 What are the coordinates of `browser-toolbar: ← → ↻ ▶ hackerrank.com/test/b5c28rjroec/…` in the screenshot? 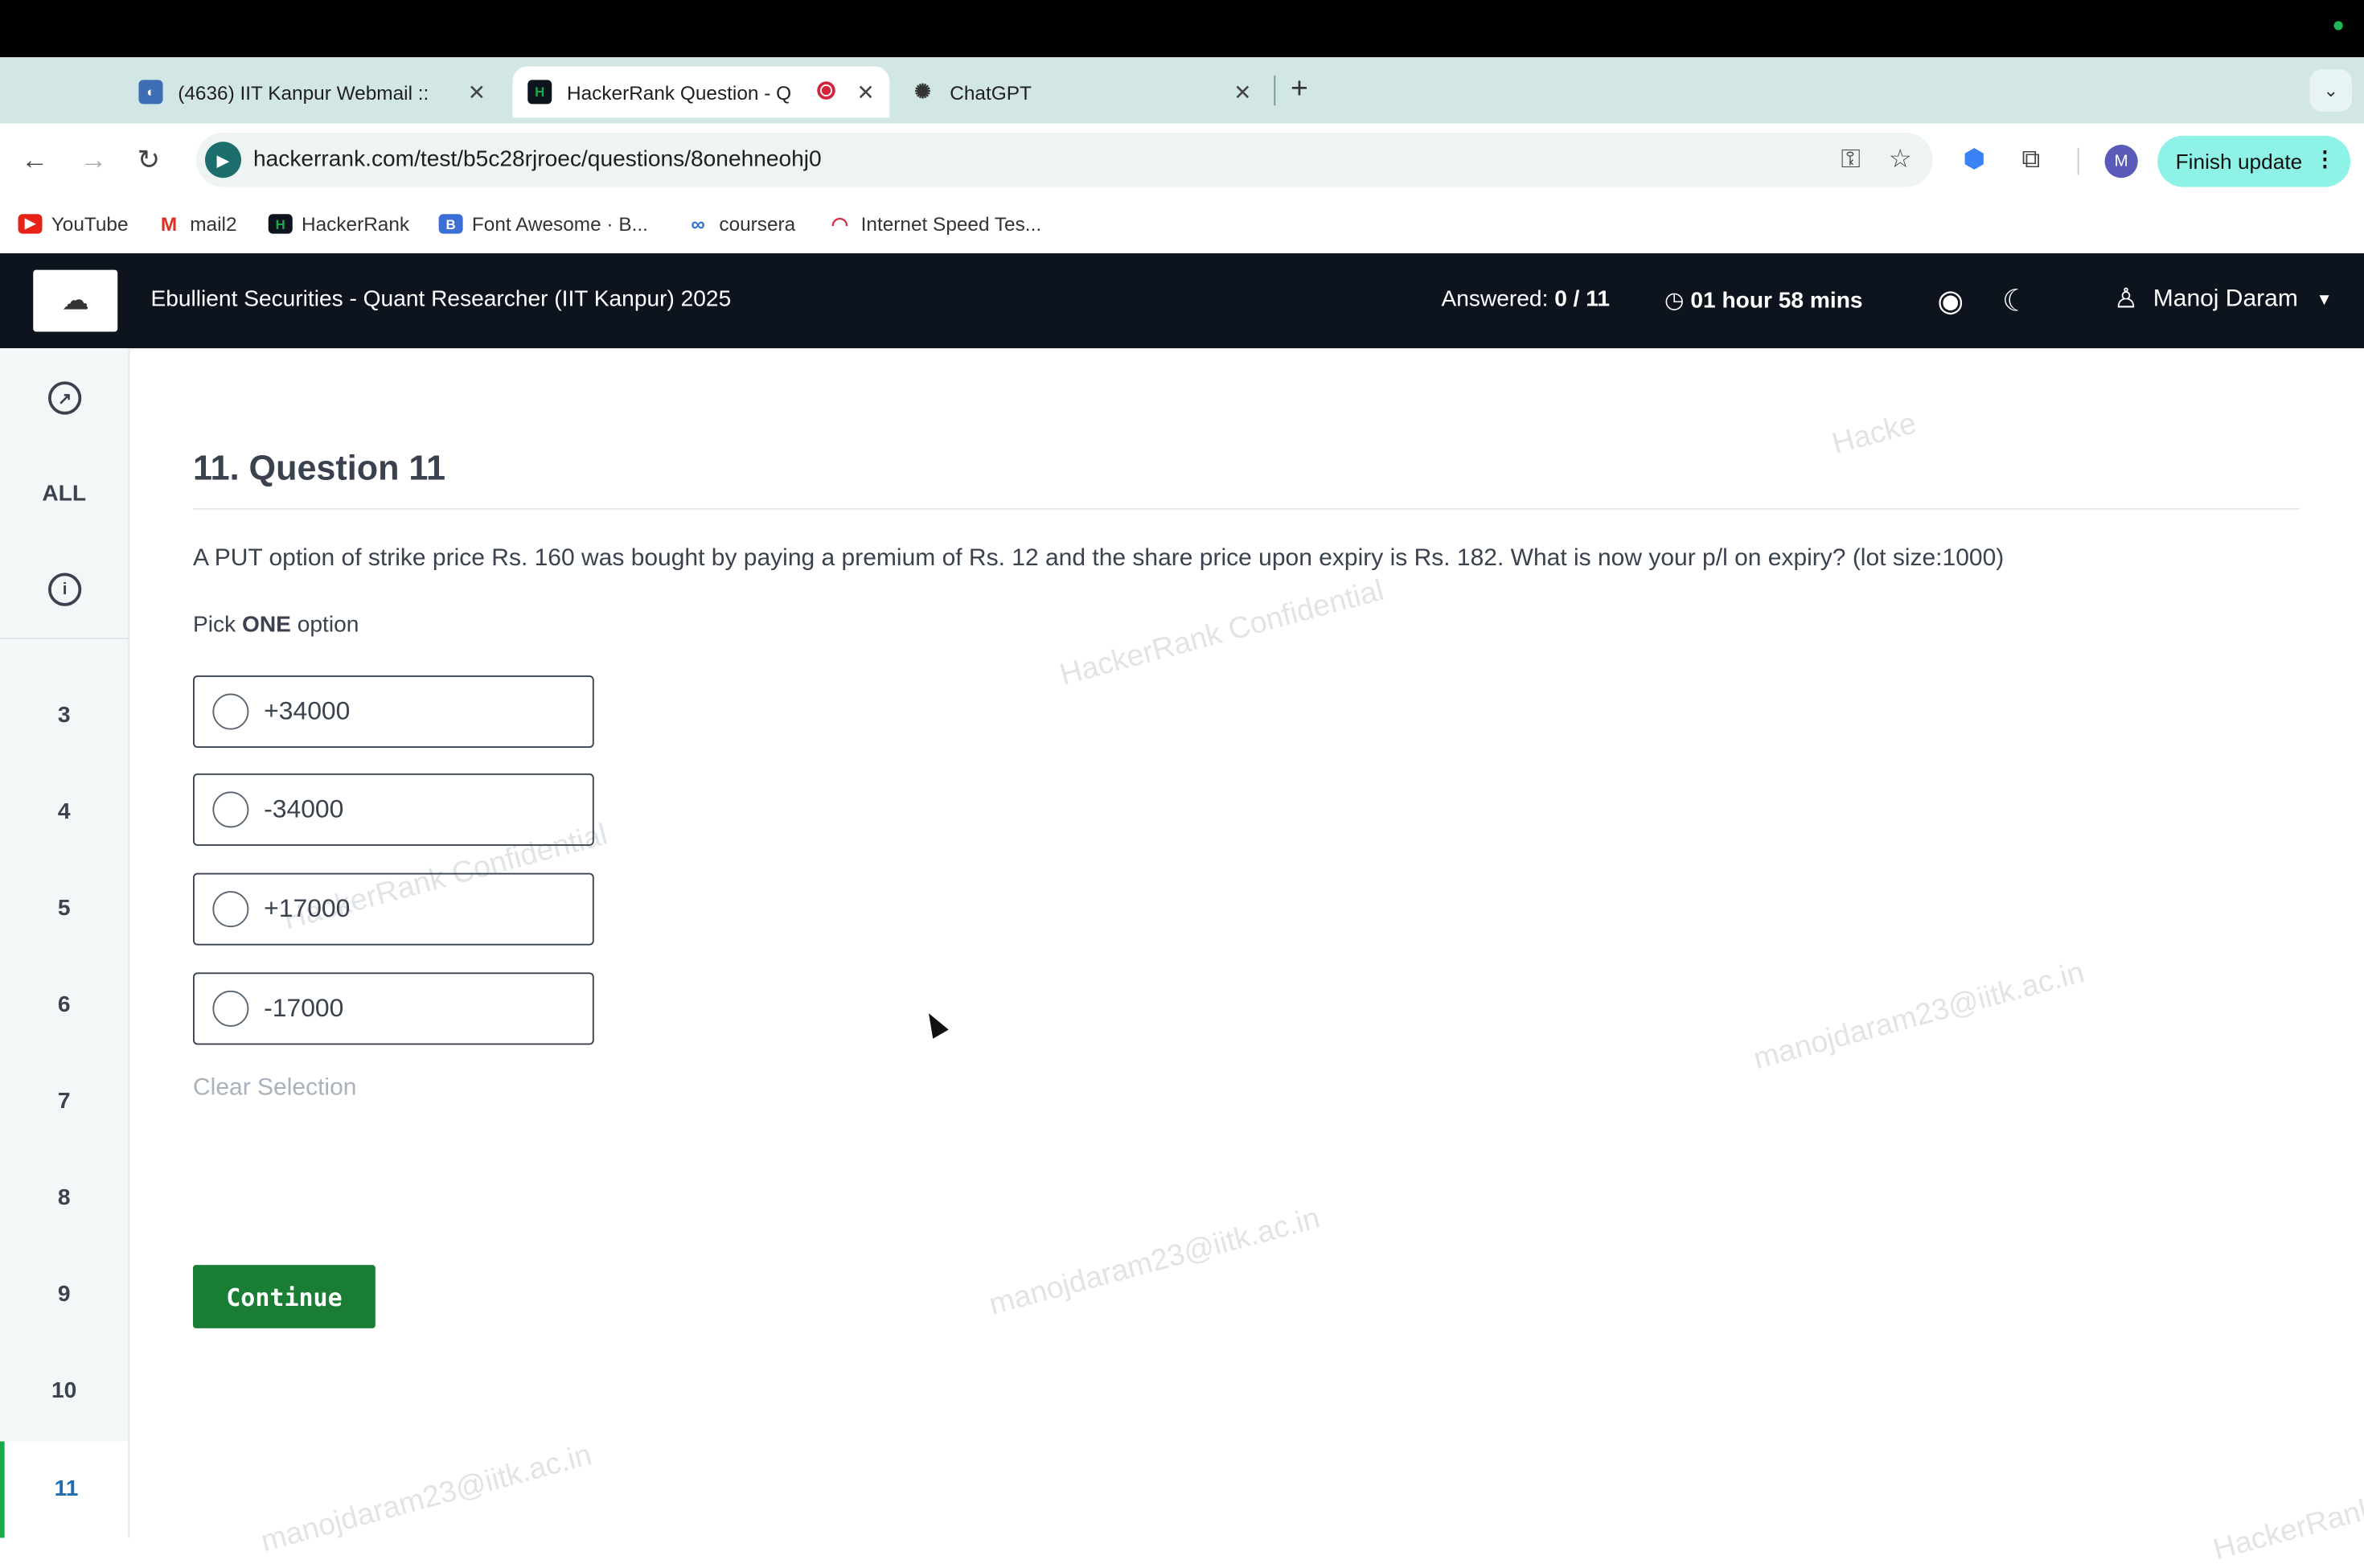 It's located at (1182, 161).